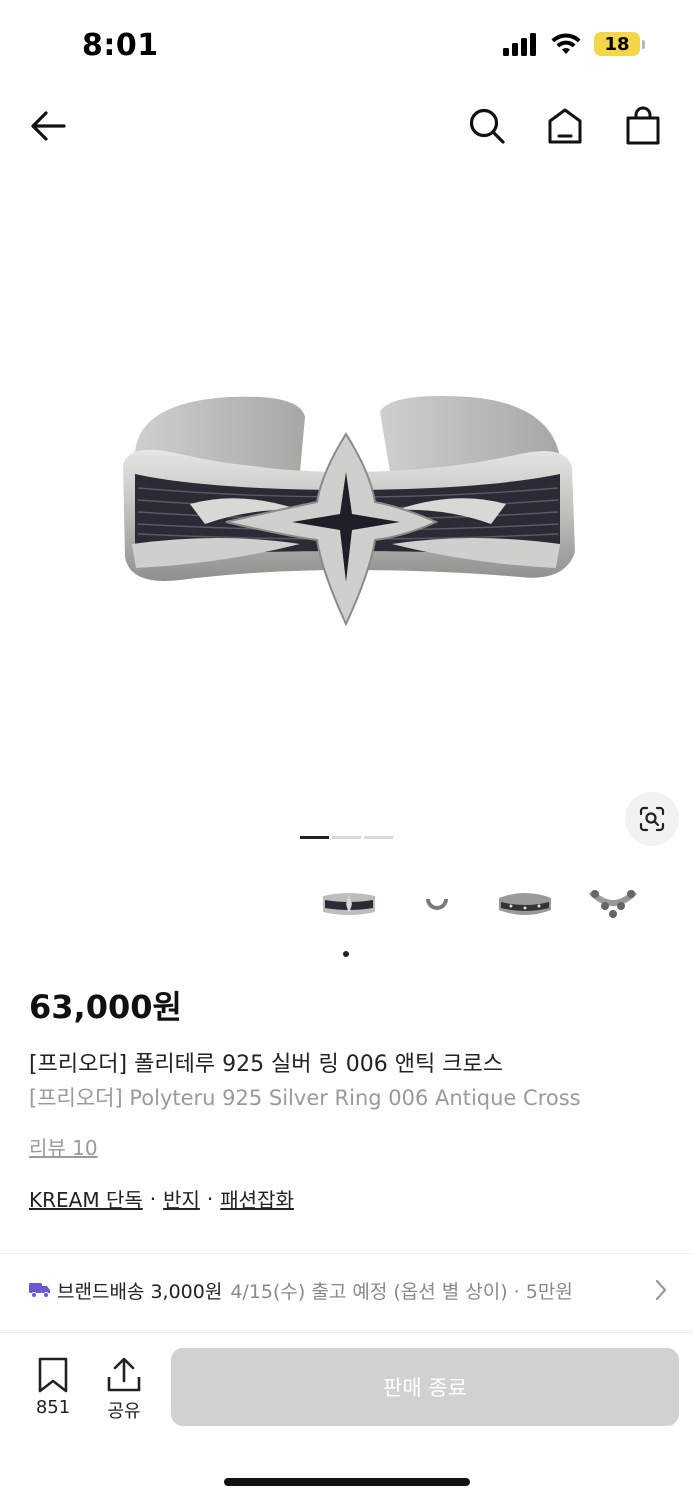  What do you see at coordinates (105, 1007) in the screenshot?
I see `product-price: 63,000원` at bounding box center [105, 1007].